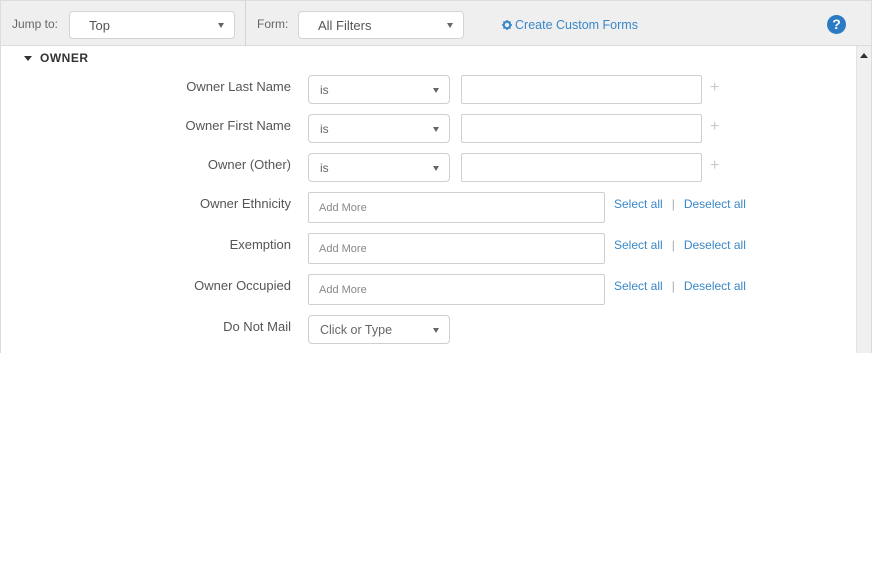  I want to click on scrollbar, so click(863, 199).